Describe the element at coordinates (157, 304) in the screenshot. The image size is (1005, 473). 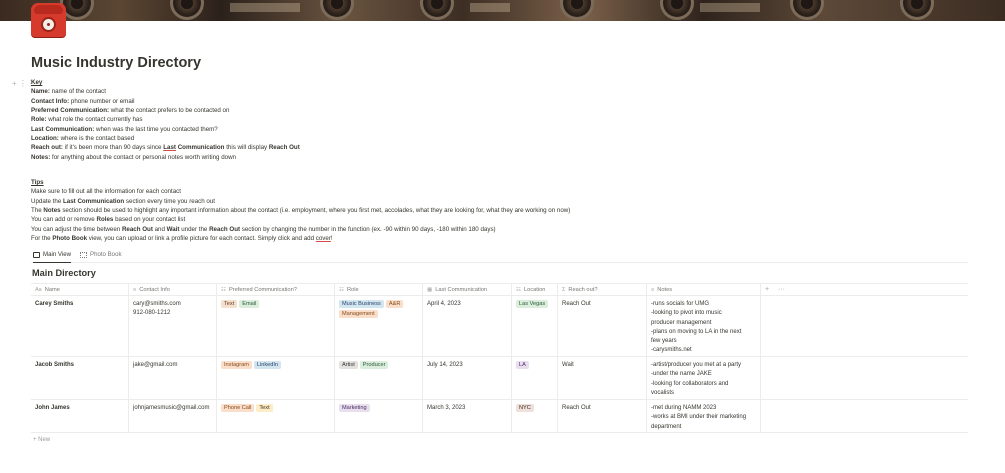
I see `contact-line: cary@smiths.com` at that location.